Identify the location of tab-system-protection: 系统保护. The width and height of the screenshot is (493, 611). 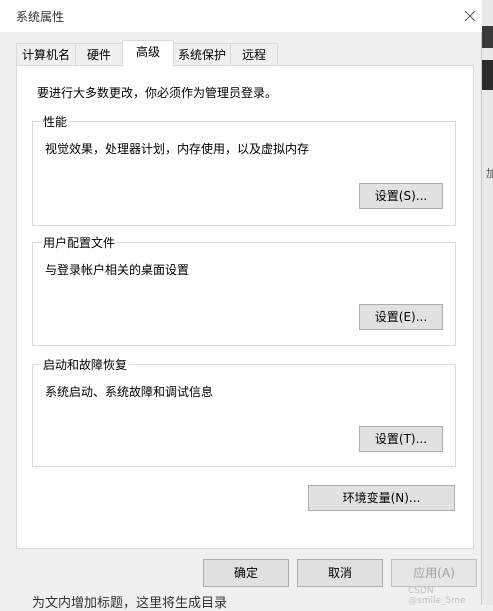
(202, 54).